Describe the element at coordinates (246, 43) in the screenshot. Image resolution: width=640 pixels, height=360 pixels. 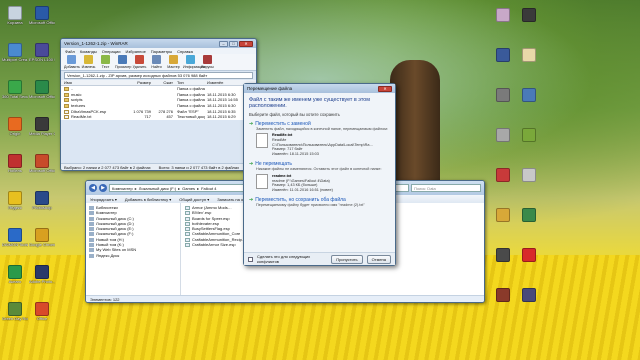
I see `close-button: ✕` at that location.